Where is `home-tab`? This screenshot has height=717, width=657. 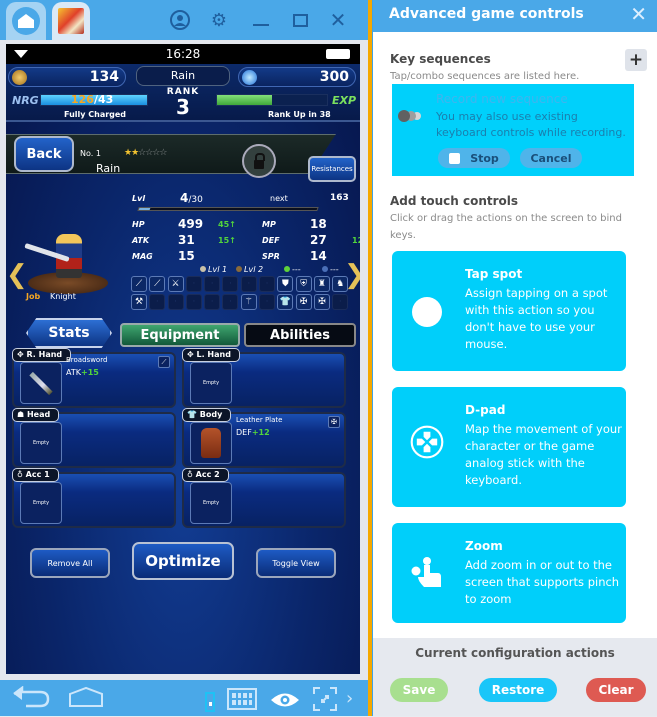
home-tab is located at coordinates (26, 21).